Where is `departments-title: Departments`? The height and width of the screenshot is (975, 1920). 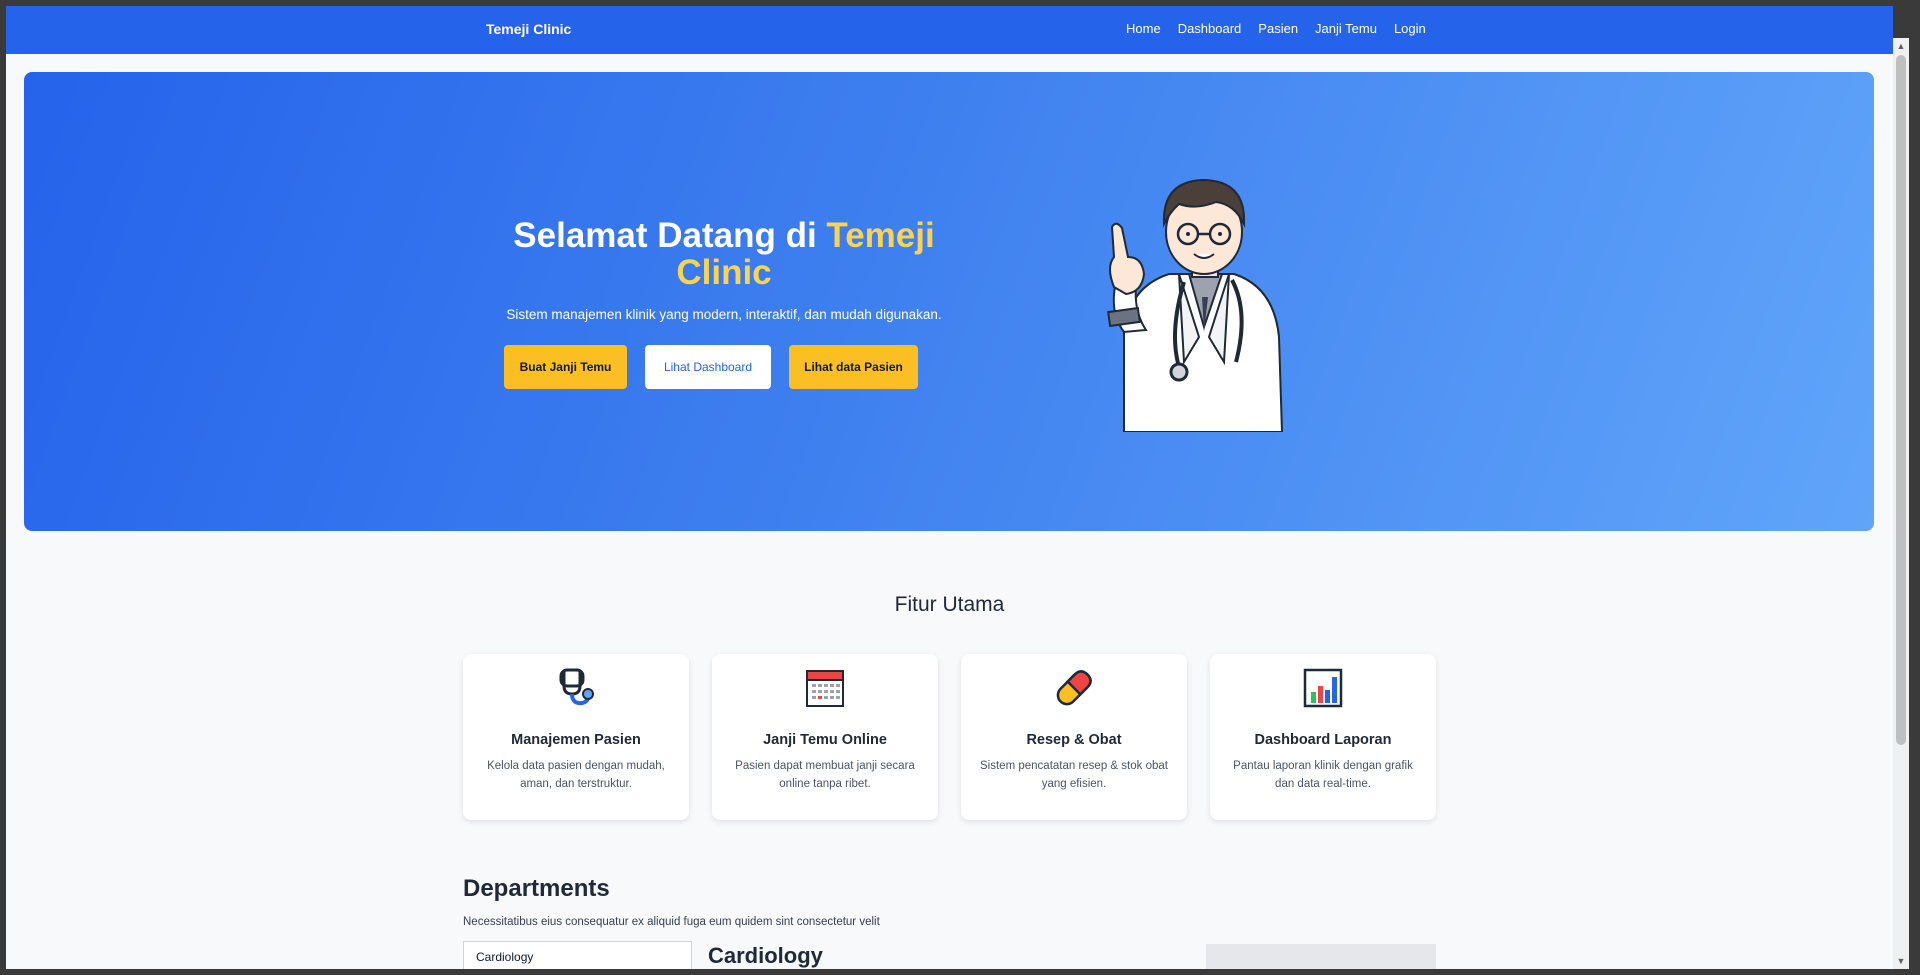
departments-title: Departments is located at coordinates (536, 888).